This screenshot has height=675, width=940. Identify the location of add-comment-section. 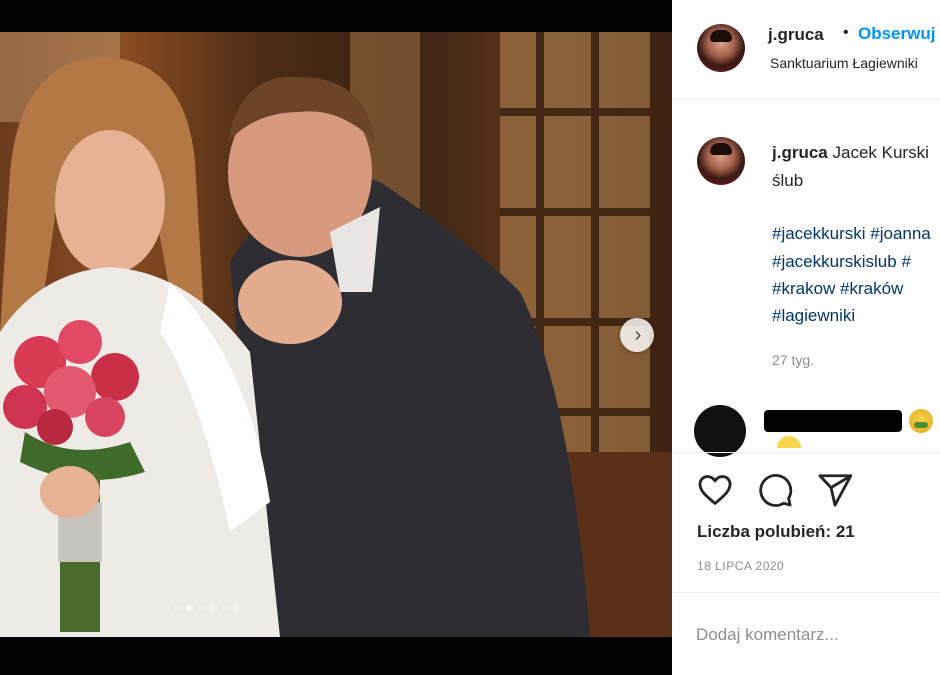
(806, 633).